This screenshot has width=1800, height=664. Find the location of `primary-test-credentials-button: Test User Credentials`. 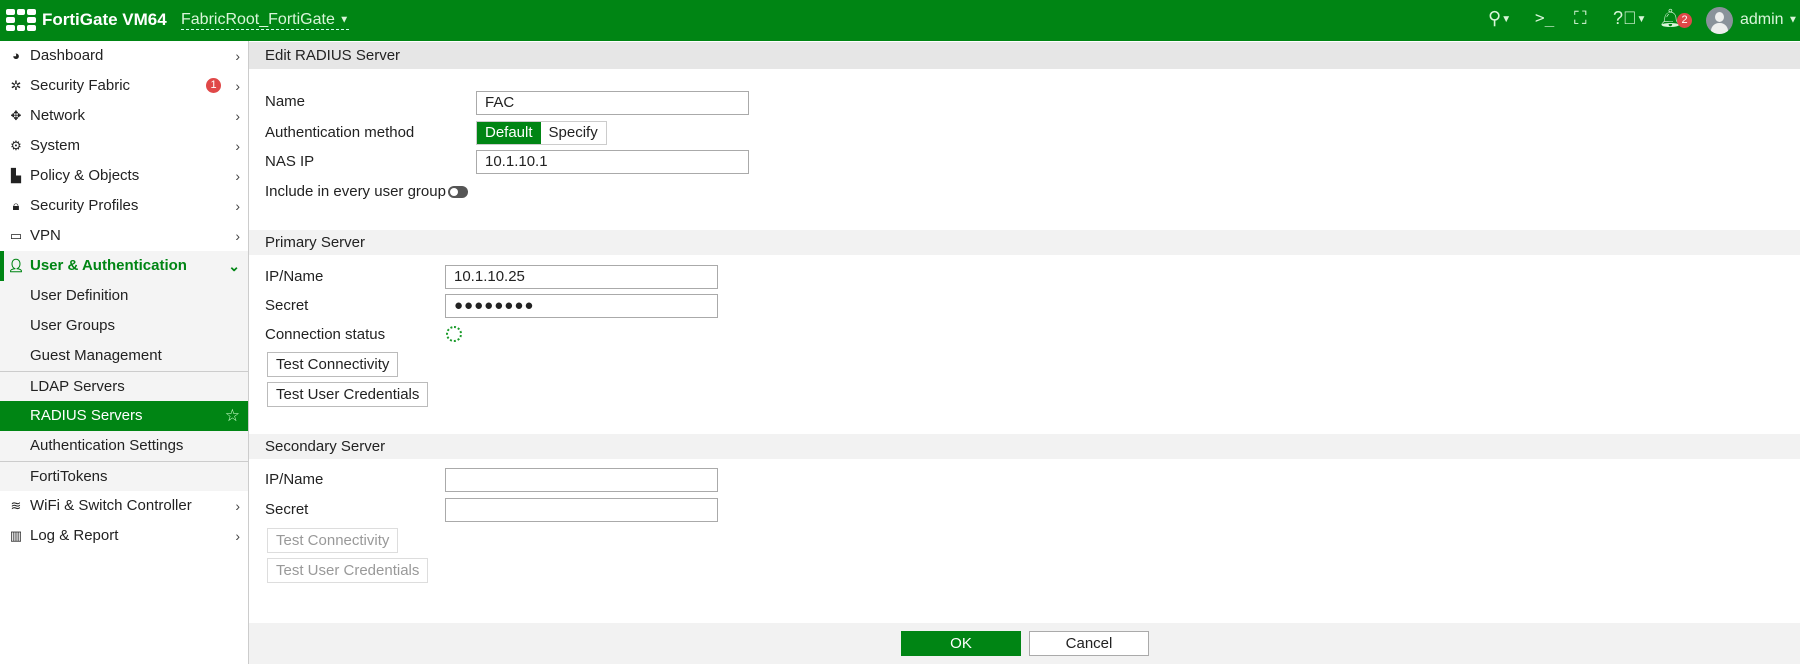

primary-test-credentials-button: Test User Credentials is located at coordinates (348, 394).